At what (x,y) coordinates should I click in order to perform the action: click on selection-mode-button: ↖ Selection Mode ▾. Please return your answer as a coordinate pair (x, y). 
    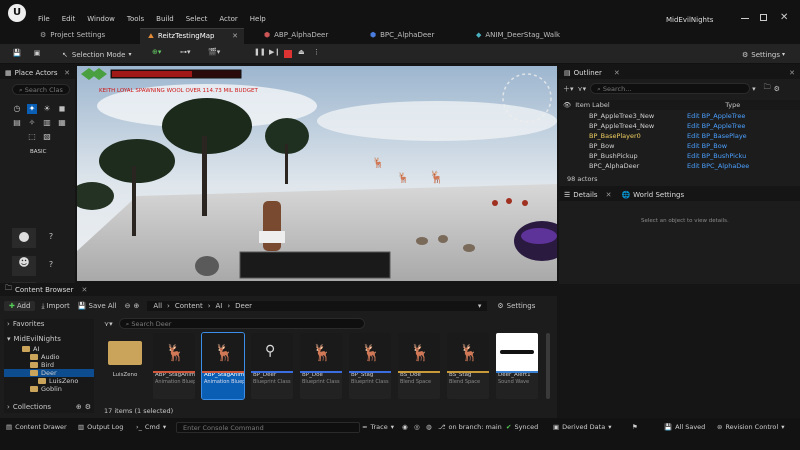
    Looking at the image, I should click on (96, 54).